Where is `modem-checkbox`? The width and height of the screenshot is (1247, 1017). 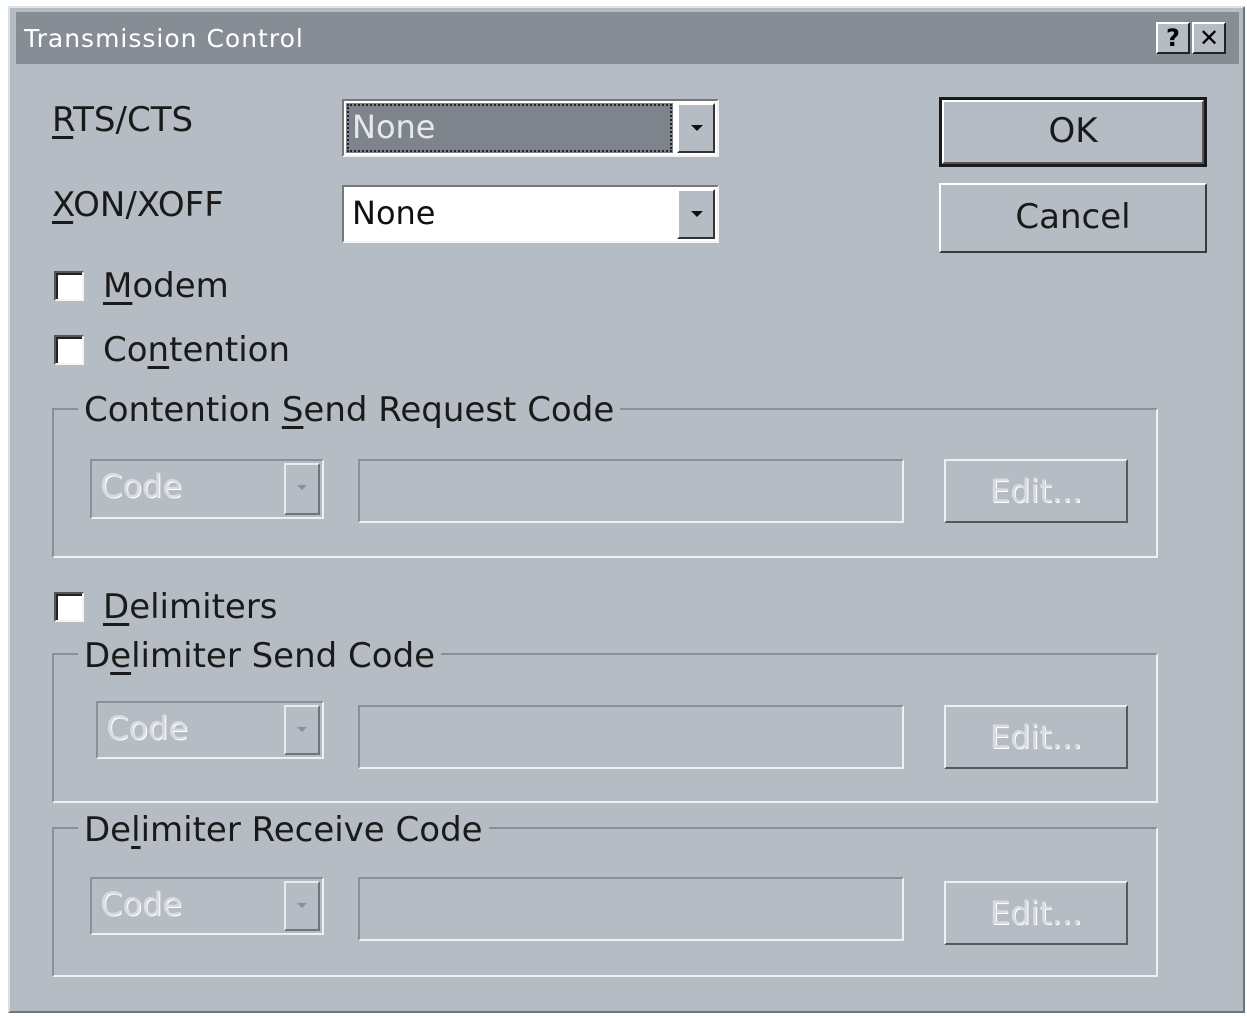 modem-checkbox is located at coordinates (69, 286).